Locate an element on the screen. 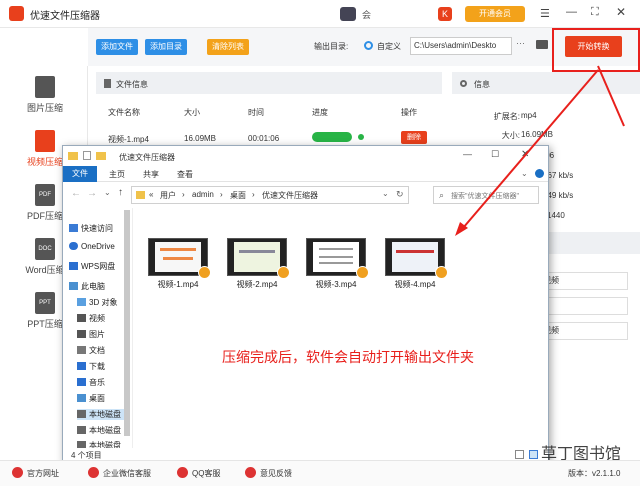  feedback-icon is located at coordinates (250, 472).